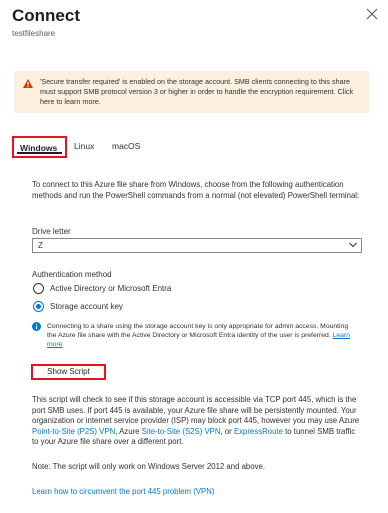  I want to click on drive-letter-label: Drive letter, so click(51, 231).